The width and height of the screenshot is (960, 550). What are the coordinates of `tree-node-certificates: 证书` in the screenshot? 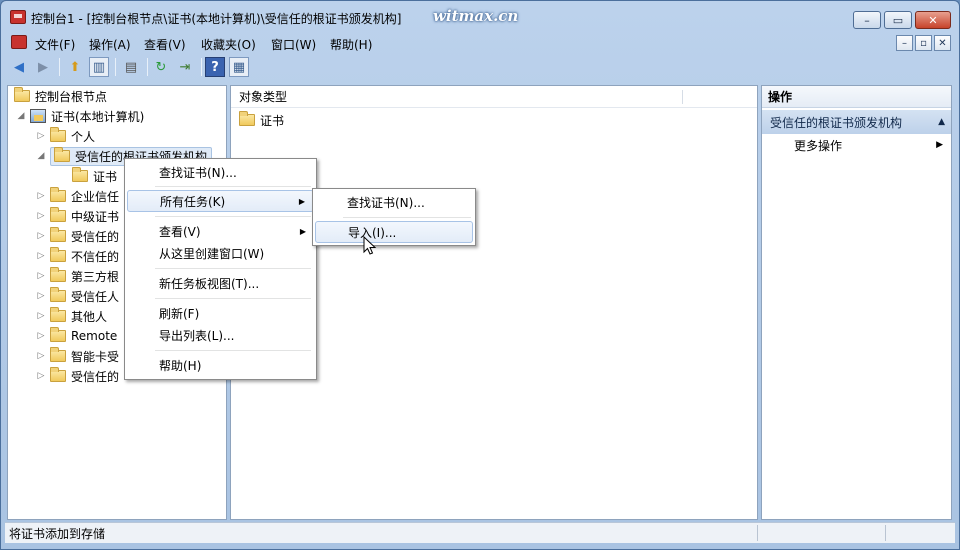 It's located at (94, 176).